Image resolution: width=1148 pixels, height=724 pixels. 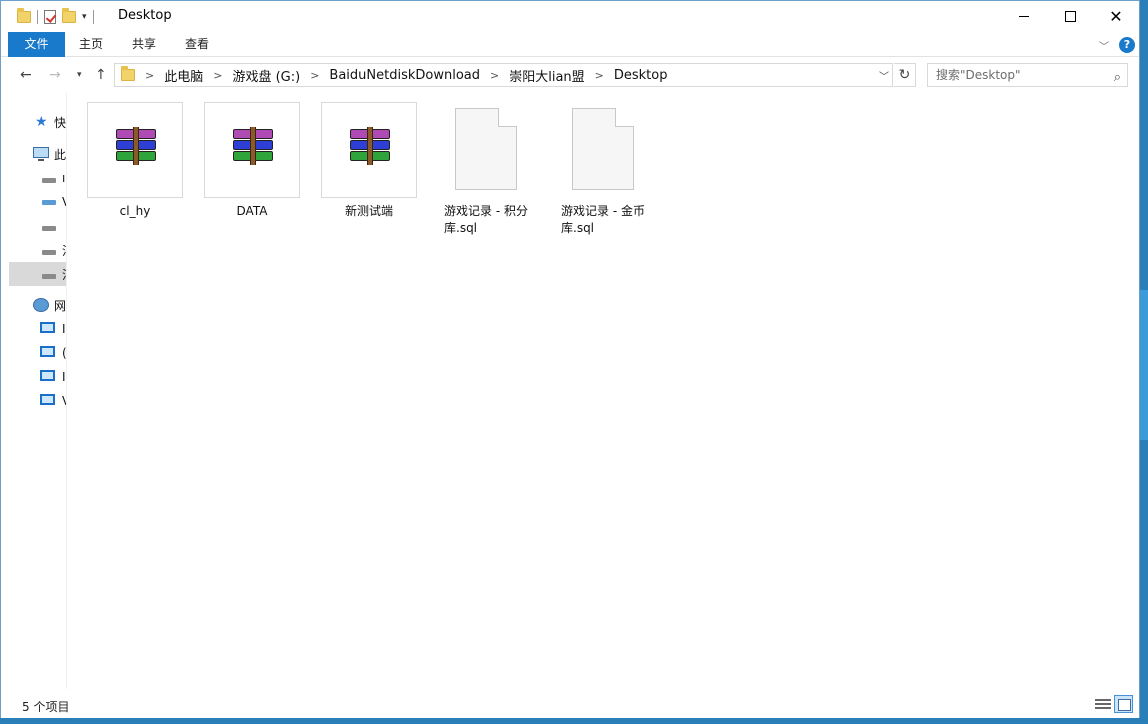 I want to click on item-count: 5 个项目, so click(x=46, y=707).